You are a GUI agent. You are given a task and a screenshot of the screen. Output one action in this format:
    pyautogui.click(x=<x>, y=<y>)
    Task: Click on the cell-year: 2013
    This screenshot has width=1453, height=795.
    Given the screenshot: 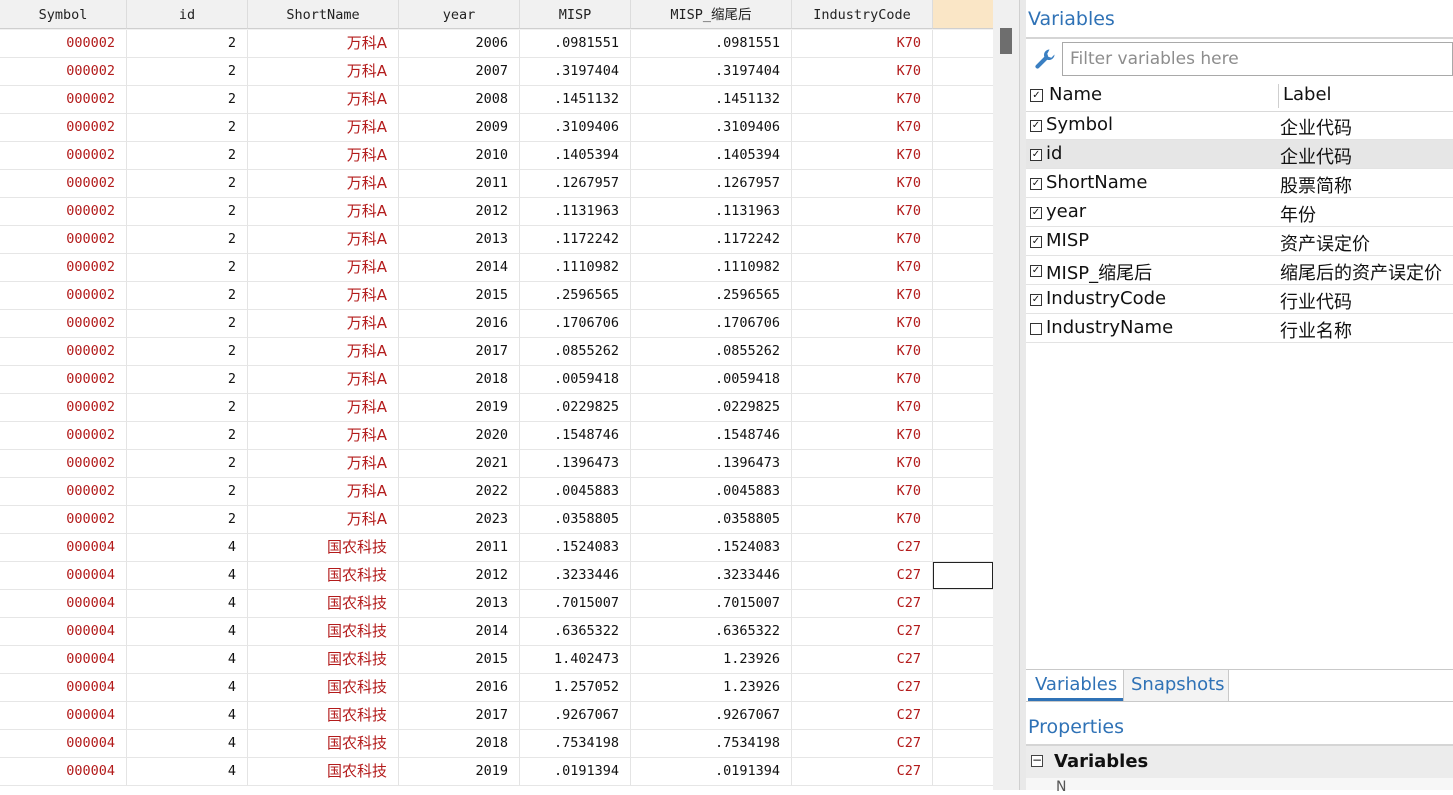 What is the action you would take?
    pyautogui.click(x=459, y=604)
    